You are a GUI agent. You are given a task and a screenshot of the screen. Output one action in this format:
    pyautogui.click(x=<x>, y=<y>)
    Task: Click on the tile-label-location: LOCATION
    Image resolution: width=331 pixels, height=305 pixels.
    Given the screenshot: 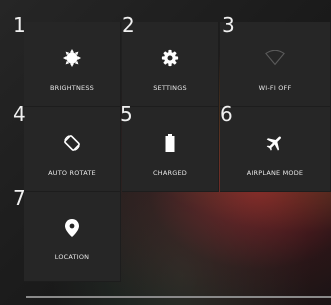 What is the action you would take?
    pyautogui.click(x=72, y=257)
    